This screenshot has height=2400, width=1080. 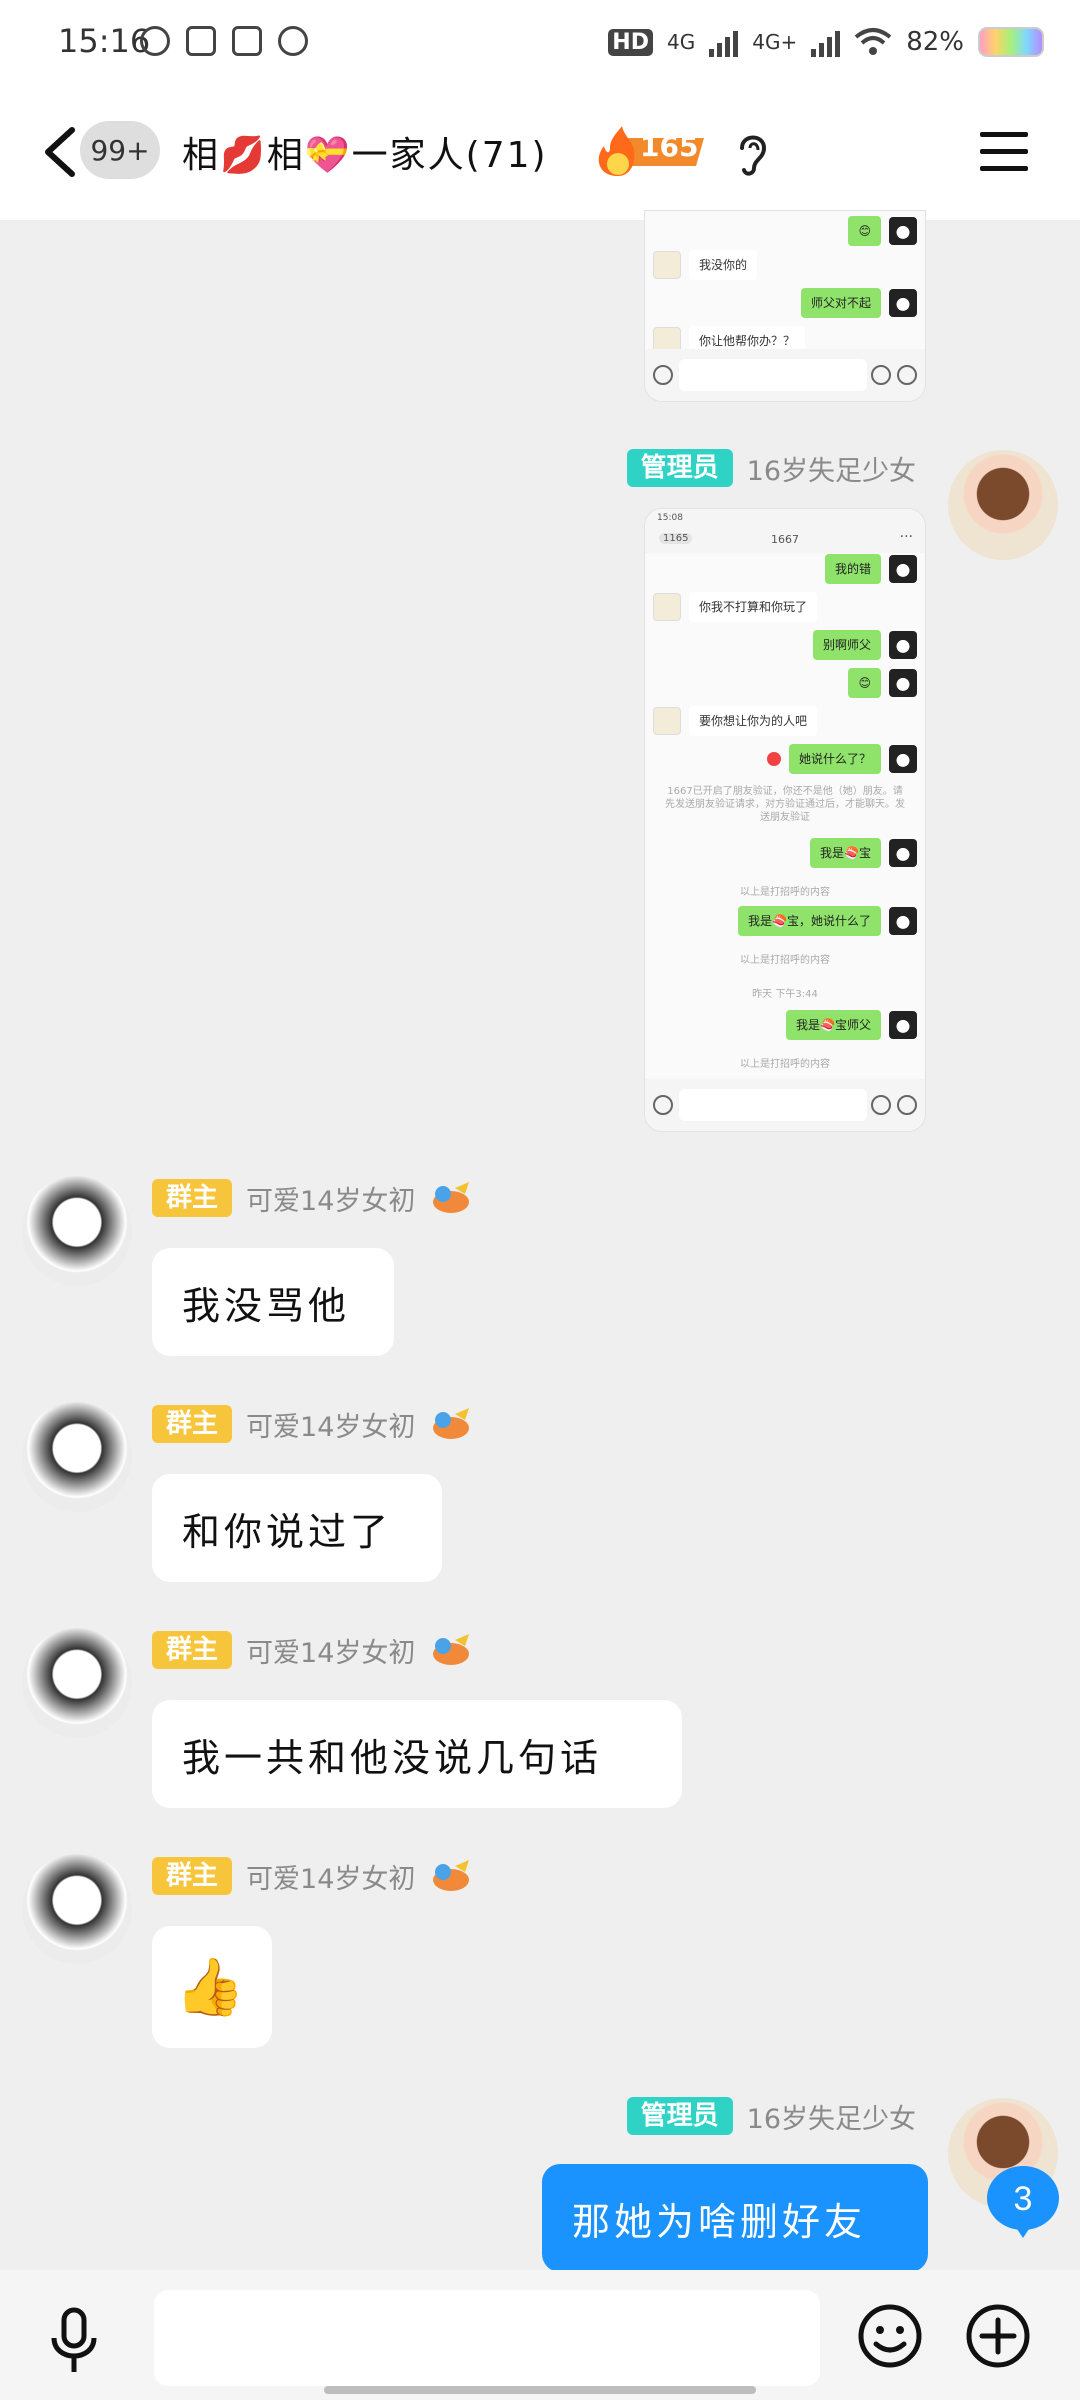 I want to click on message-bubble: 我一共和他没说几句话, so click(x=417, y=1754).